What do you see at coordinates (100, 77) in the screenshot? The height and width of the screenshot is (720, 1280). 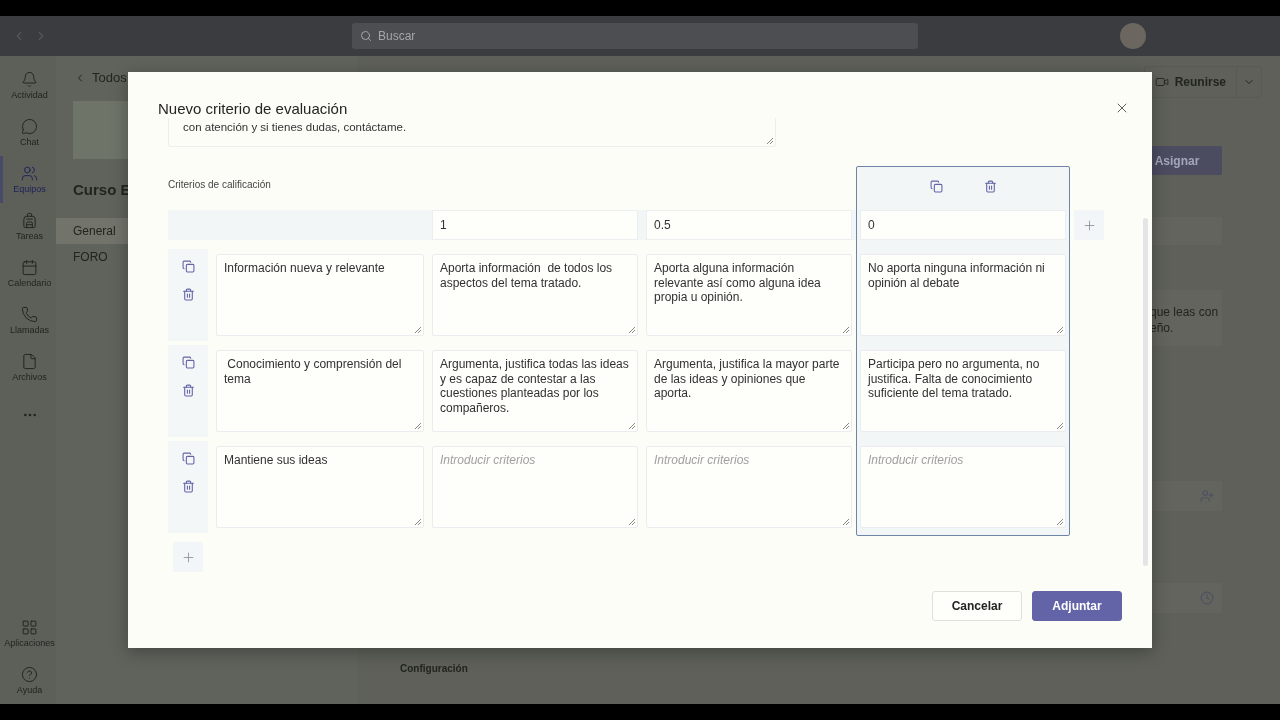 I see `back-link: Todos` at bounding box center [100, 77].